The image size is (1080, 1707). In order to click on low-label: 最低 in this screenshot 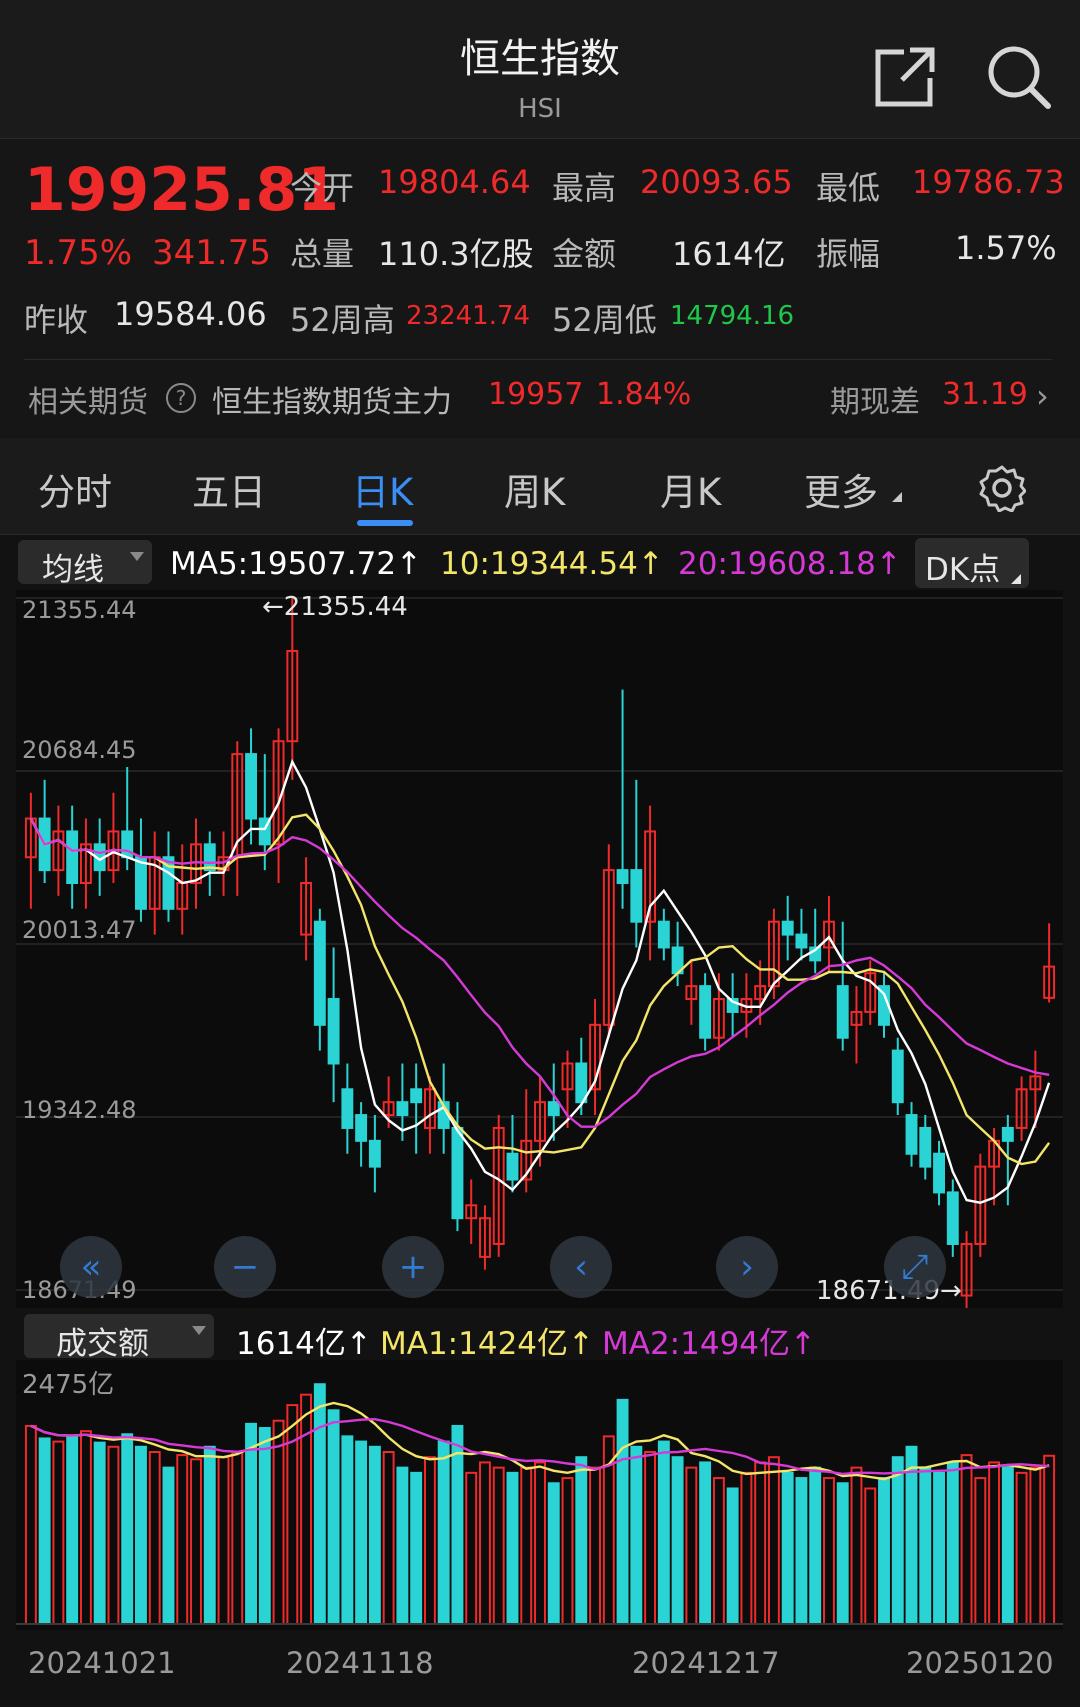, I will do `click(848, 188)`.